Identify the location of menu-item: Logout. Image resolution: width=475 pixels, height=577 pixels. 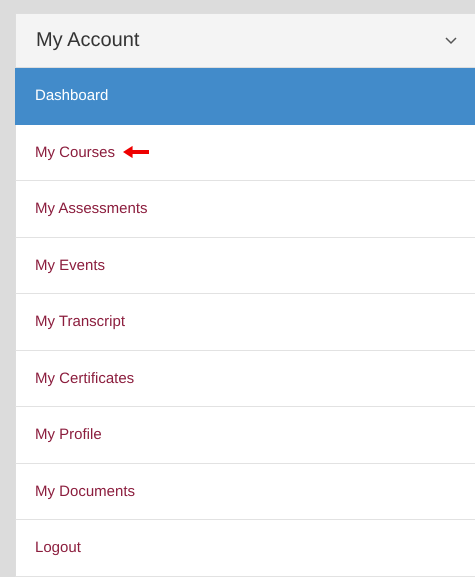
(245, 548).